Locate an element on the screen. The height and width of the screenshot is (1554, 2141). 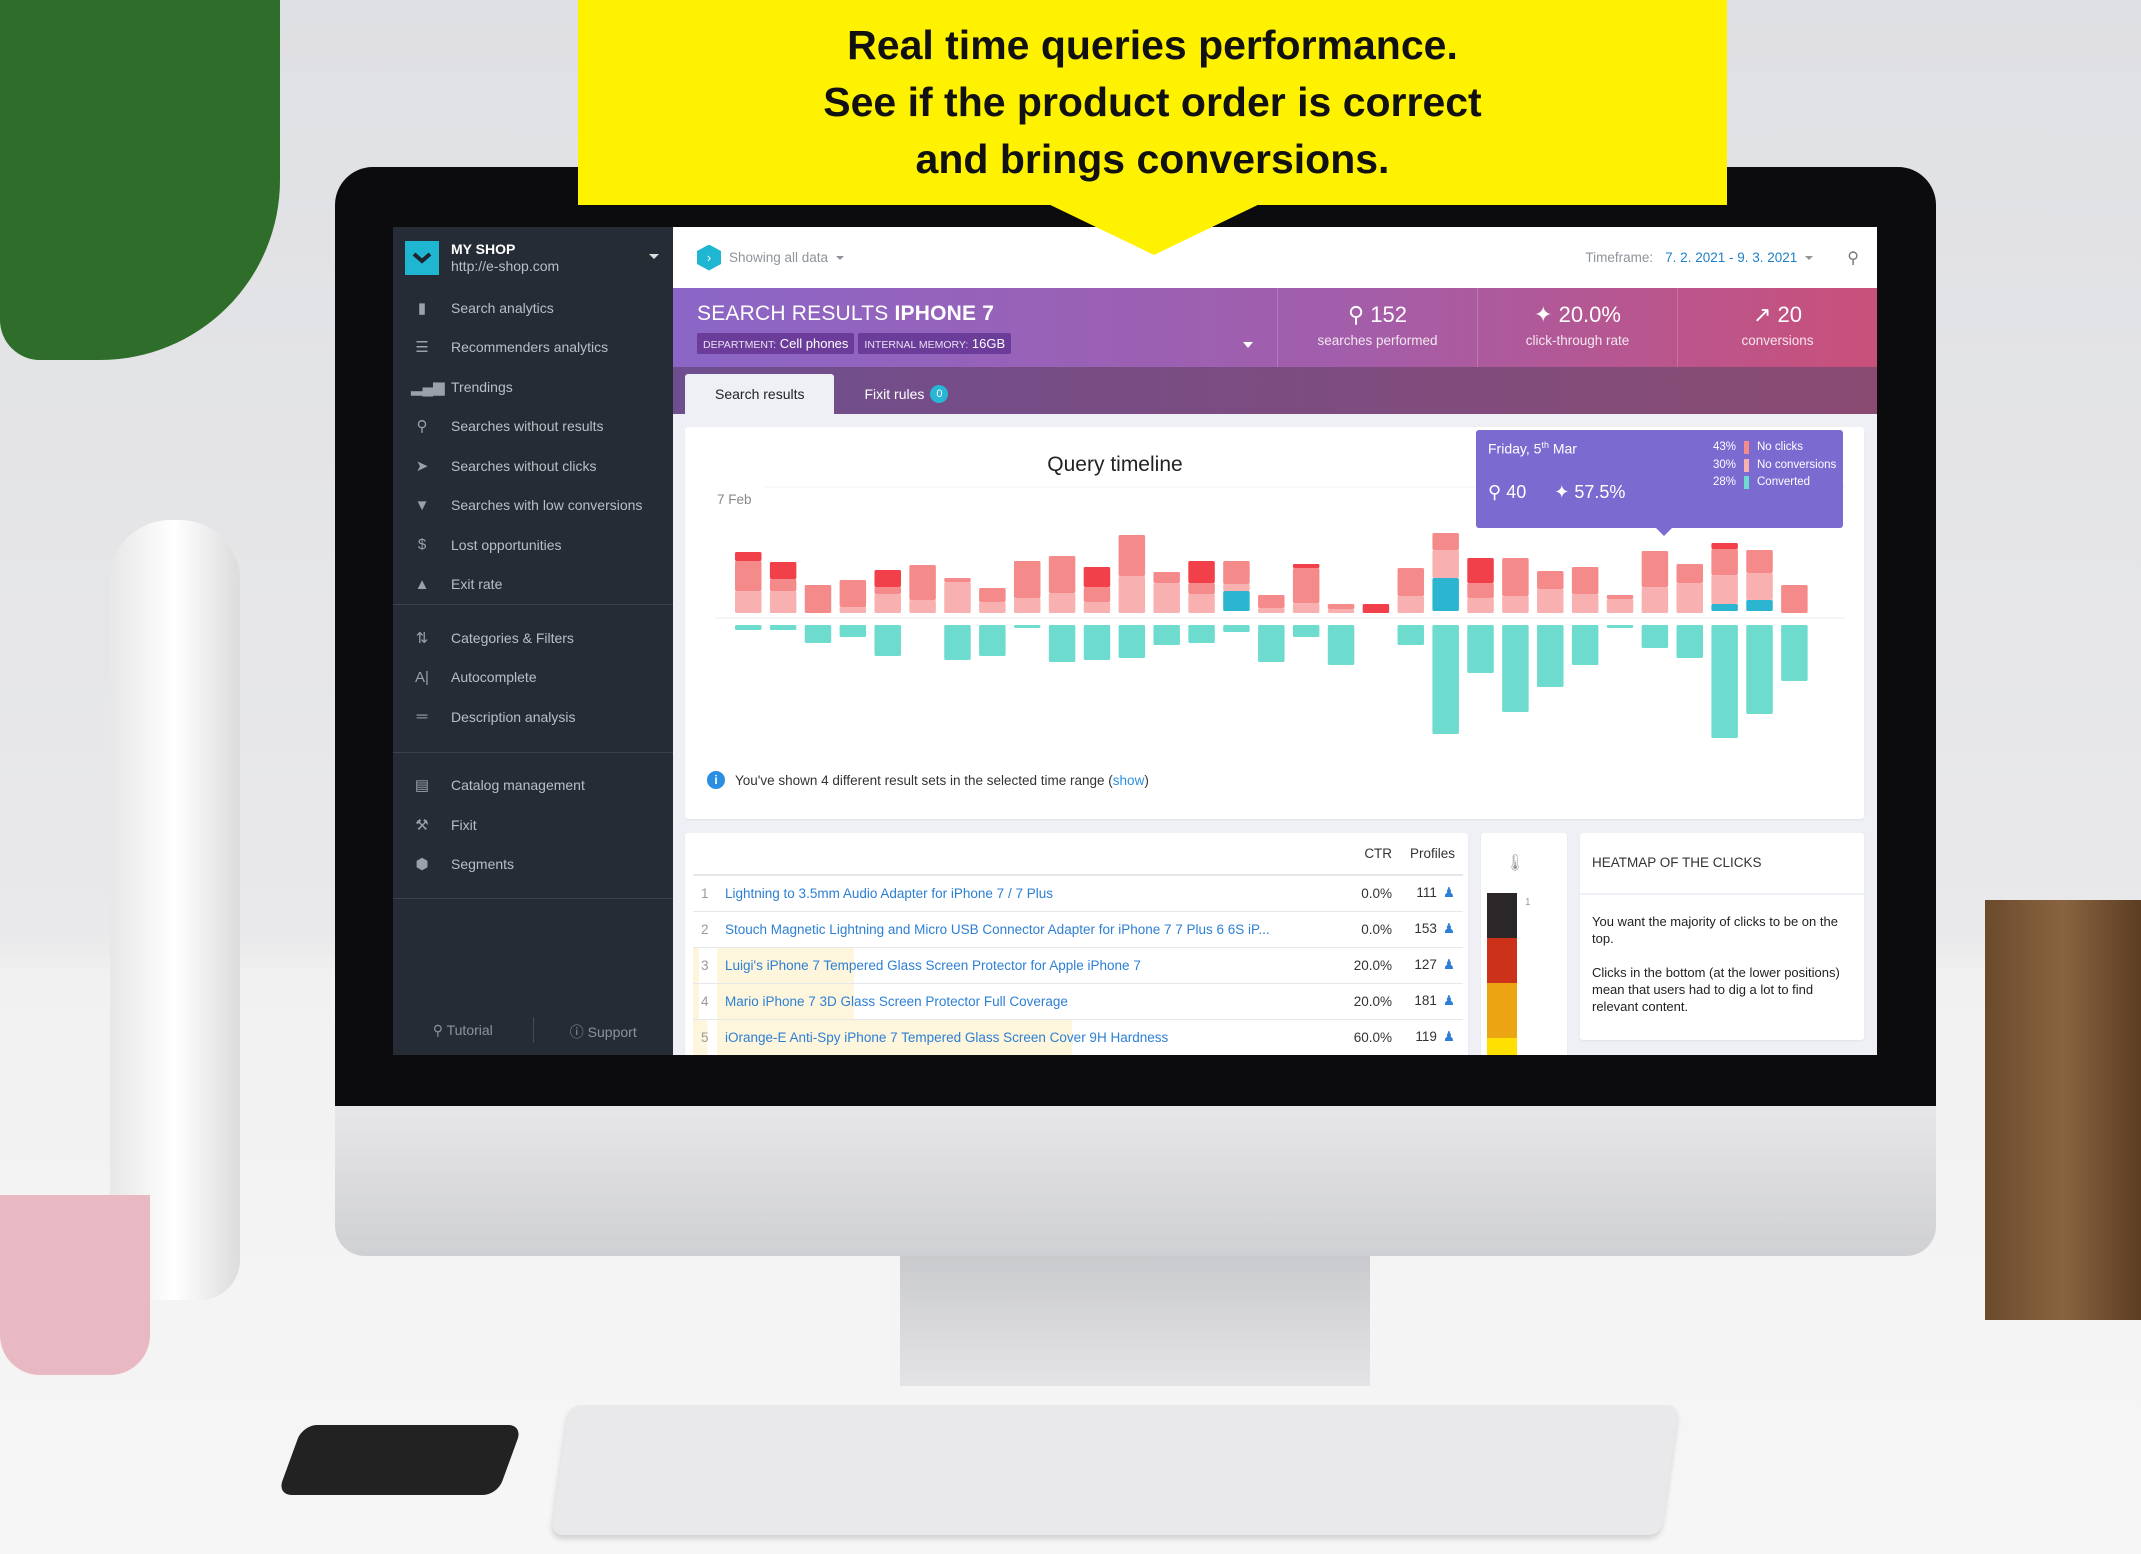
bar-teal-15-feb is located at coordinates (1027, 626).